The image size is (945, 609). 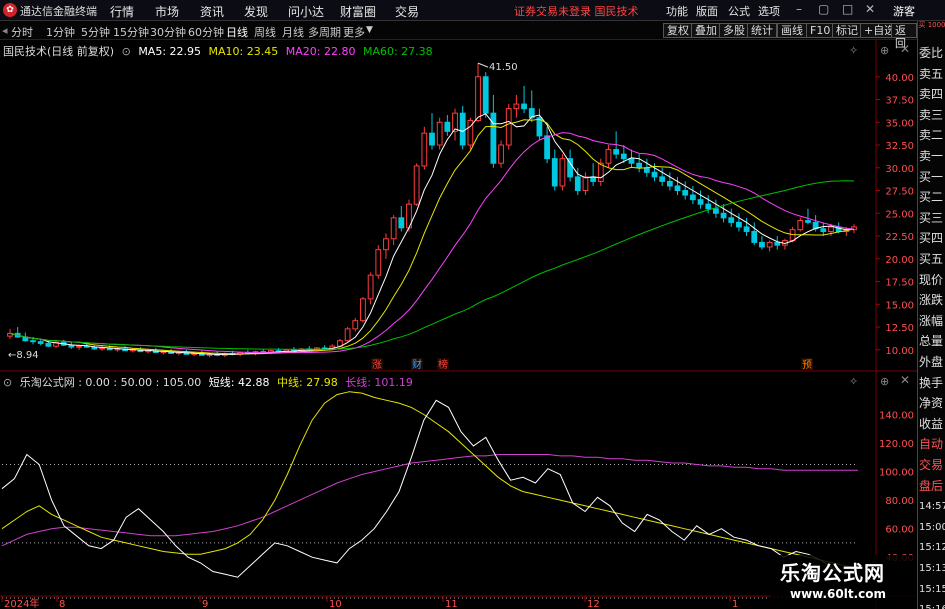 What do you see at coordinates (847, 30) in the screenshot?
I see `mark-button: 标记` at bounding box center [847, 30].